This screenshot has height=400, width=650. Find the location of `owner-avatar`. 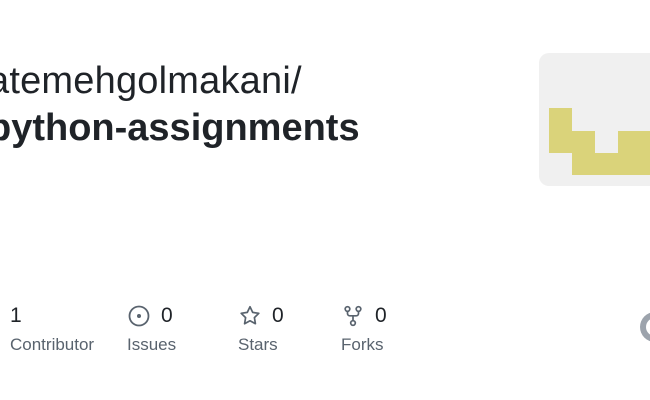

owner-avatar is located at coordinates (594, 119).